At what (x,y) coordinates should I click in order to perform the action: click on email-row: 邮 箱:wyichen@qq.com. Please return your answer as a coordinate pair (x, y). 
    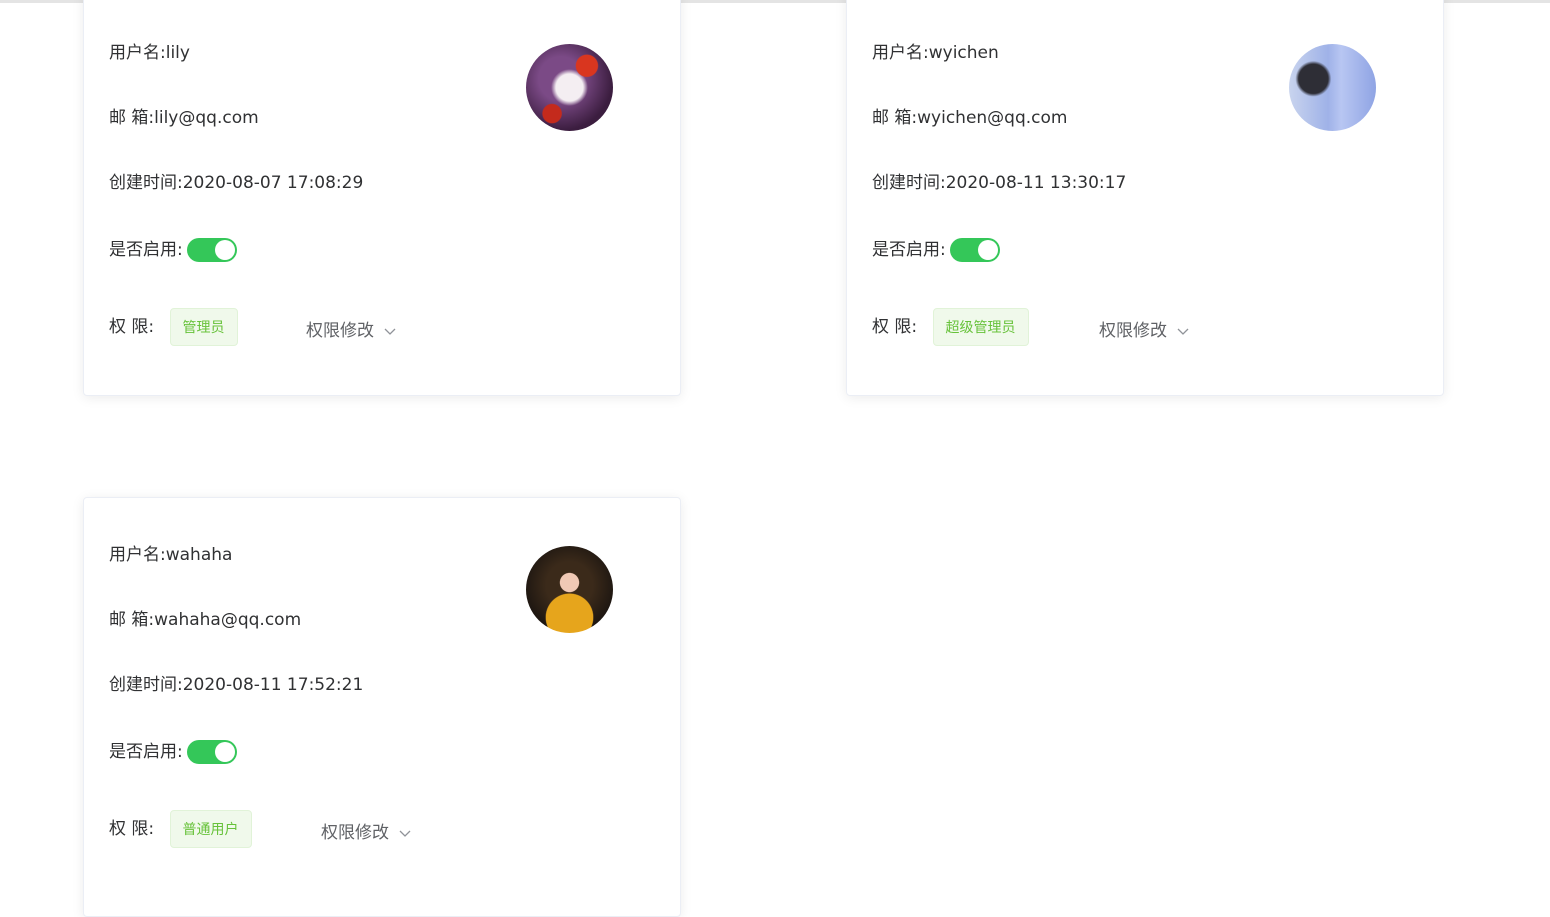
    Looking at the image, I should click on (969, 118).